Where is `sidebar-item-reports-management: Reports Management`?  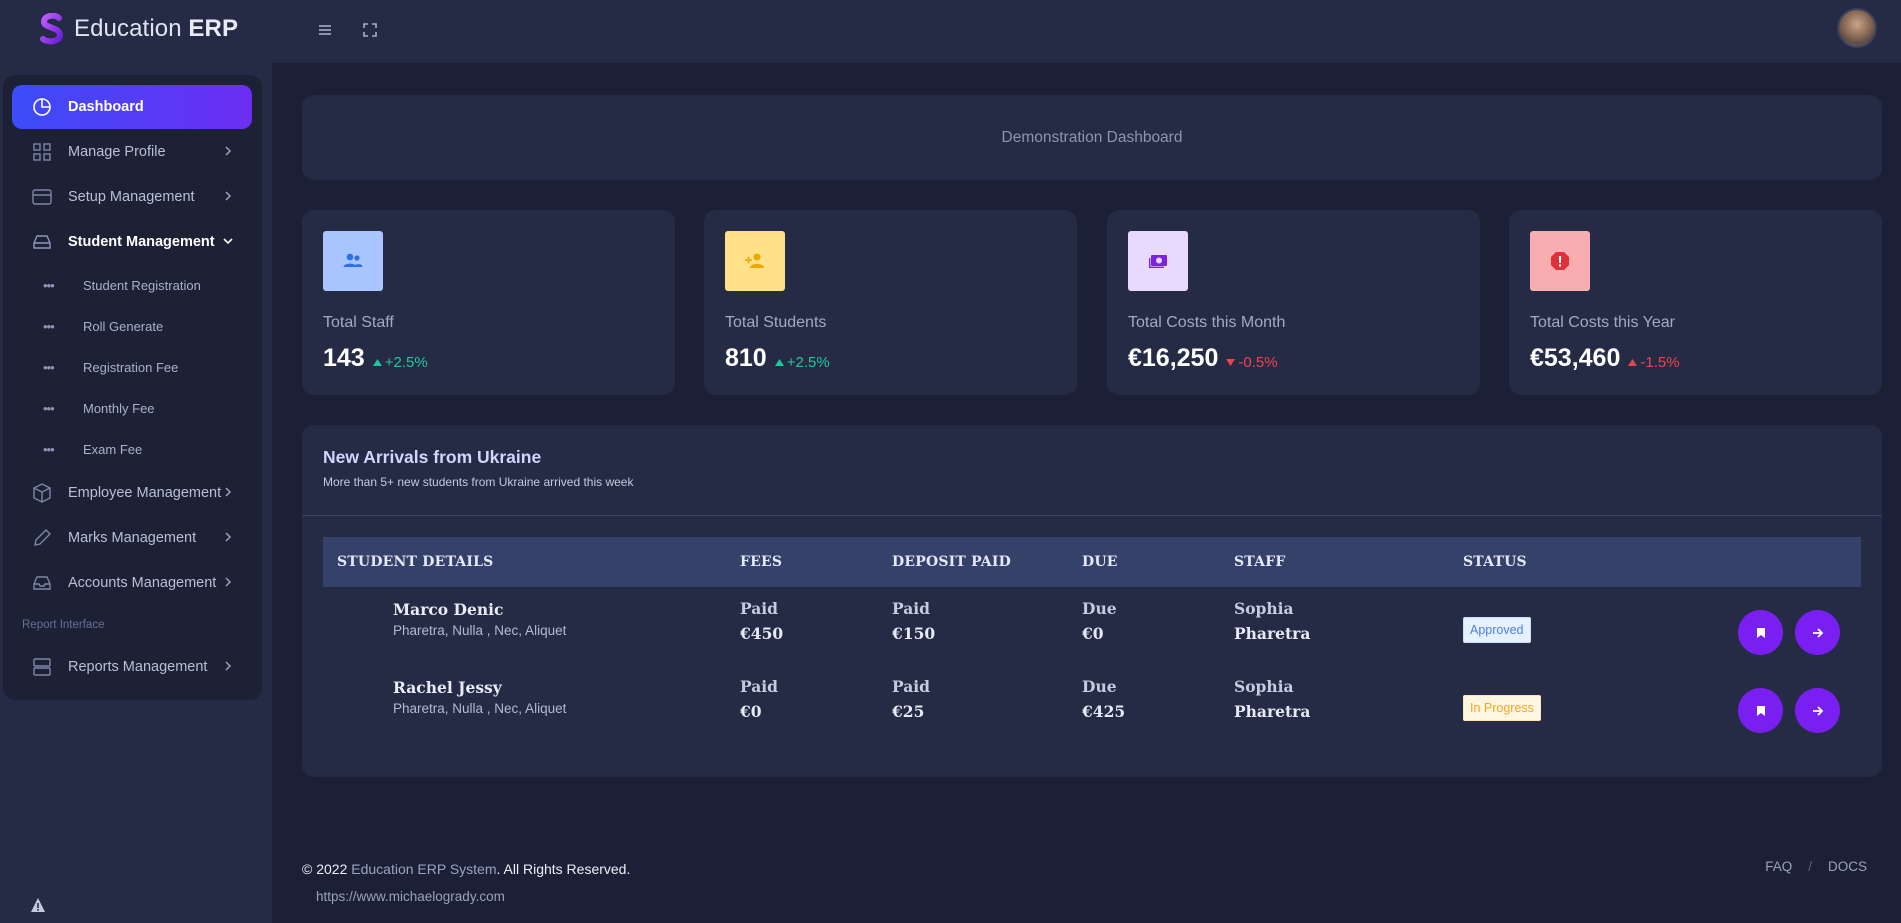 sidebar-item-reports-management: Reports Management is located at coordinates (132, 667).